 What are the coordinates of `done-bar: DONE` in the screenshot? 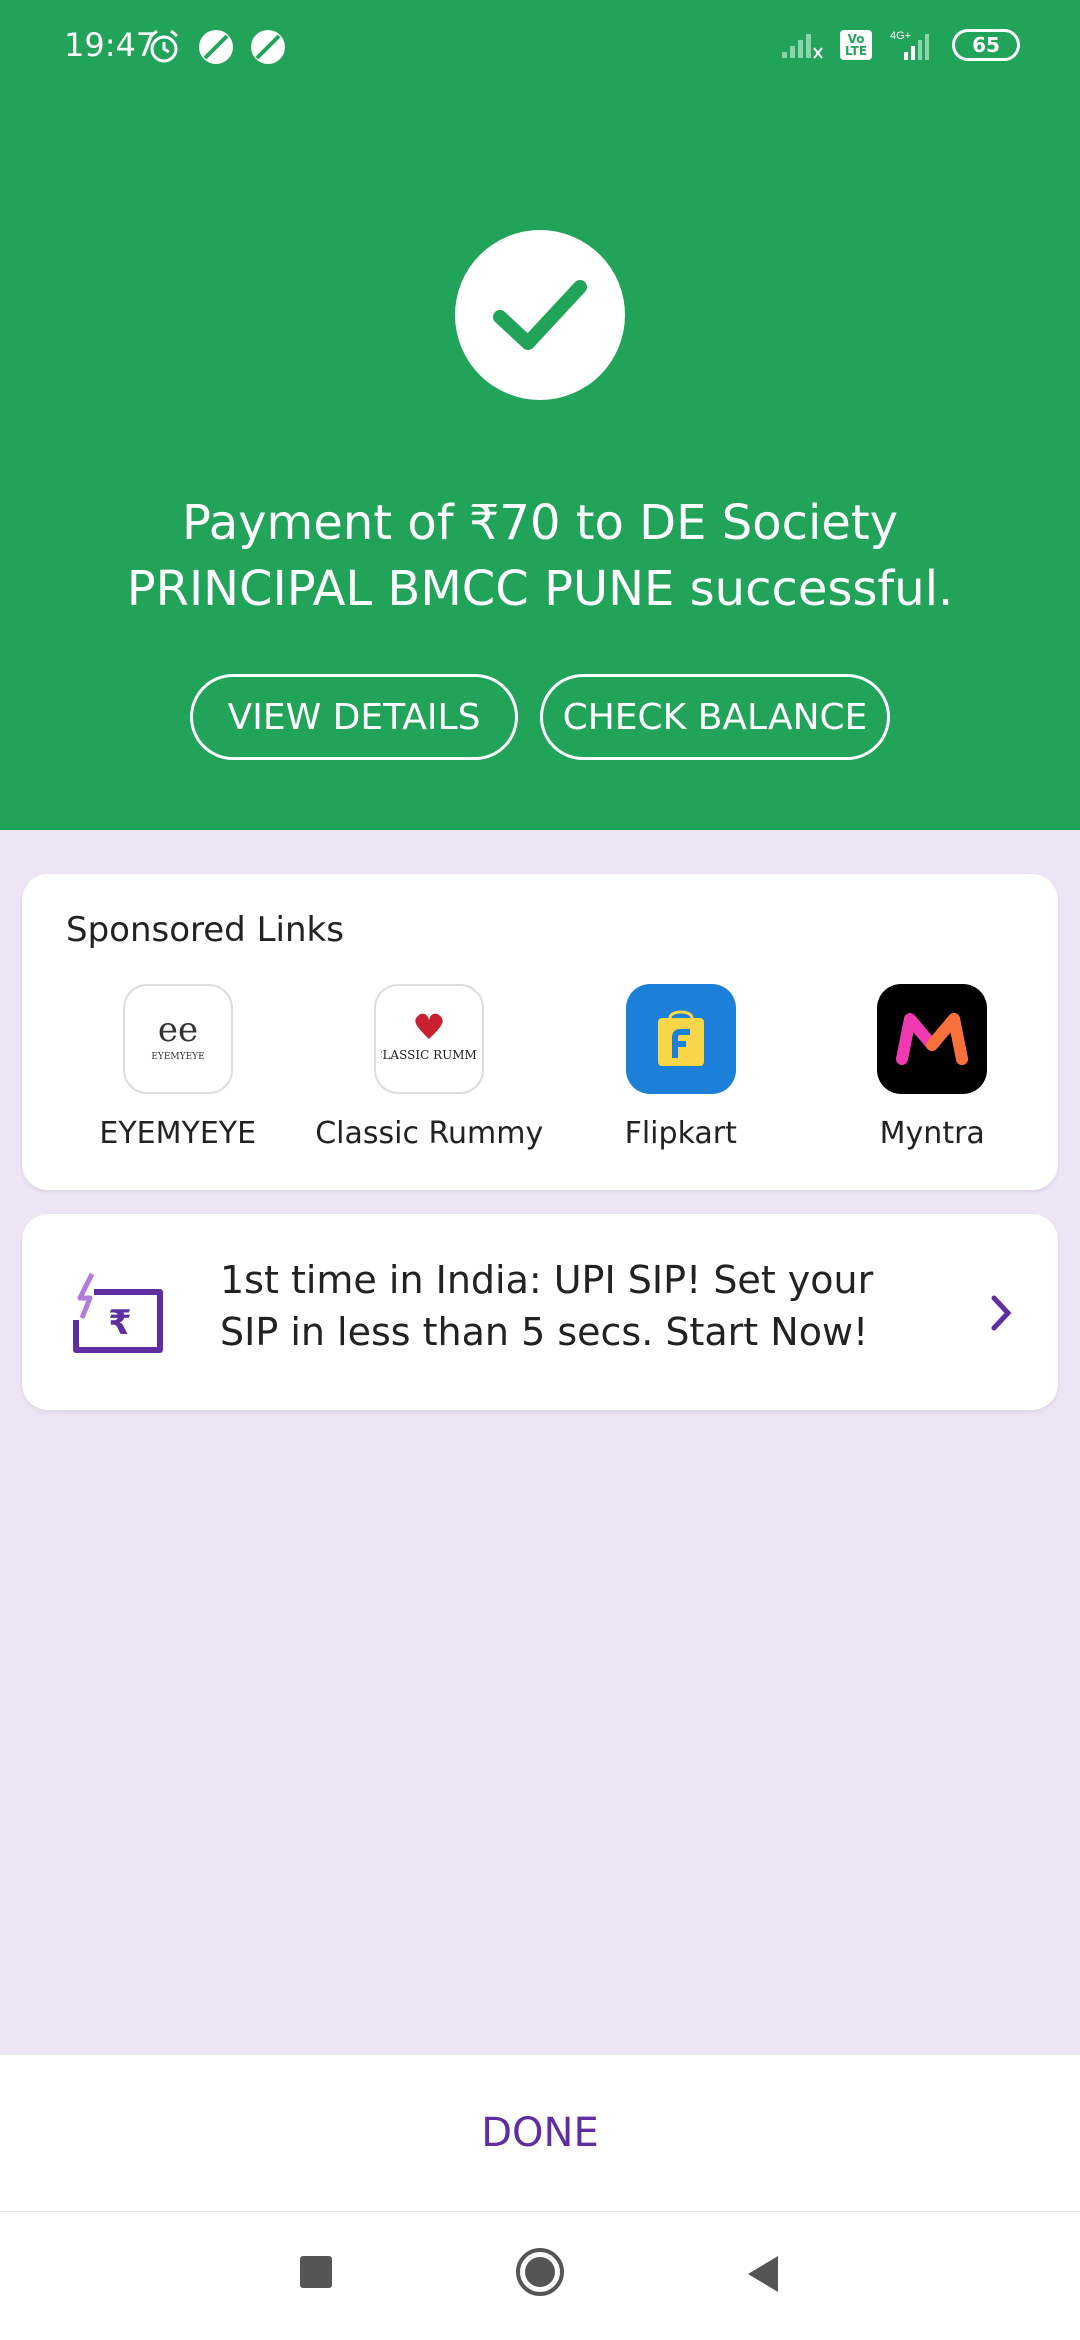 It's located at (540, 2133).